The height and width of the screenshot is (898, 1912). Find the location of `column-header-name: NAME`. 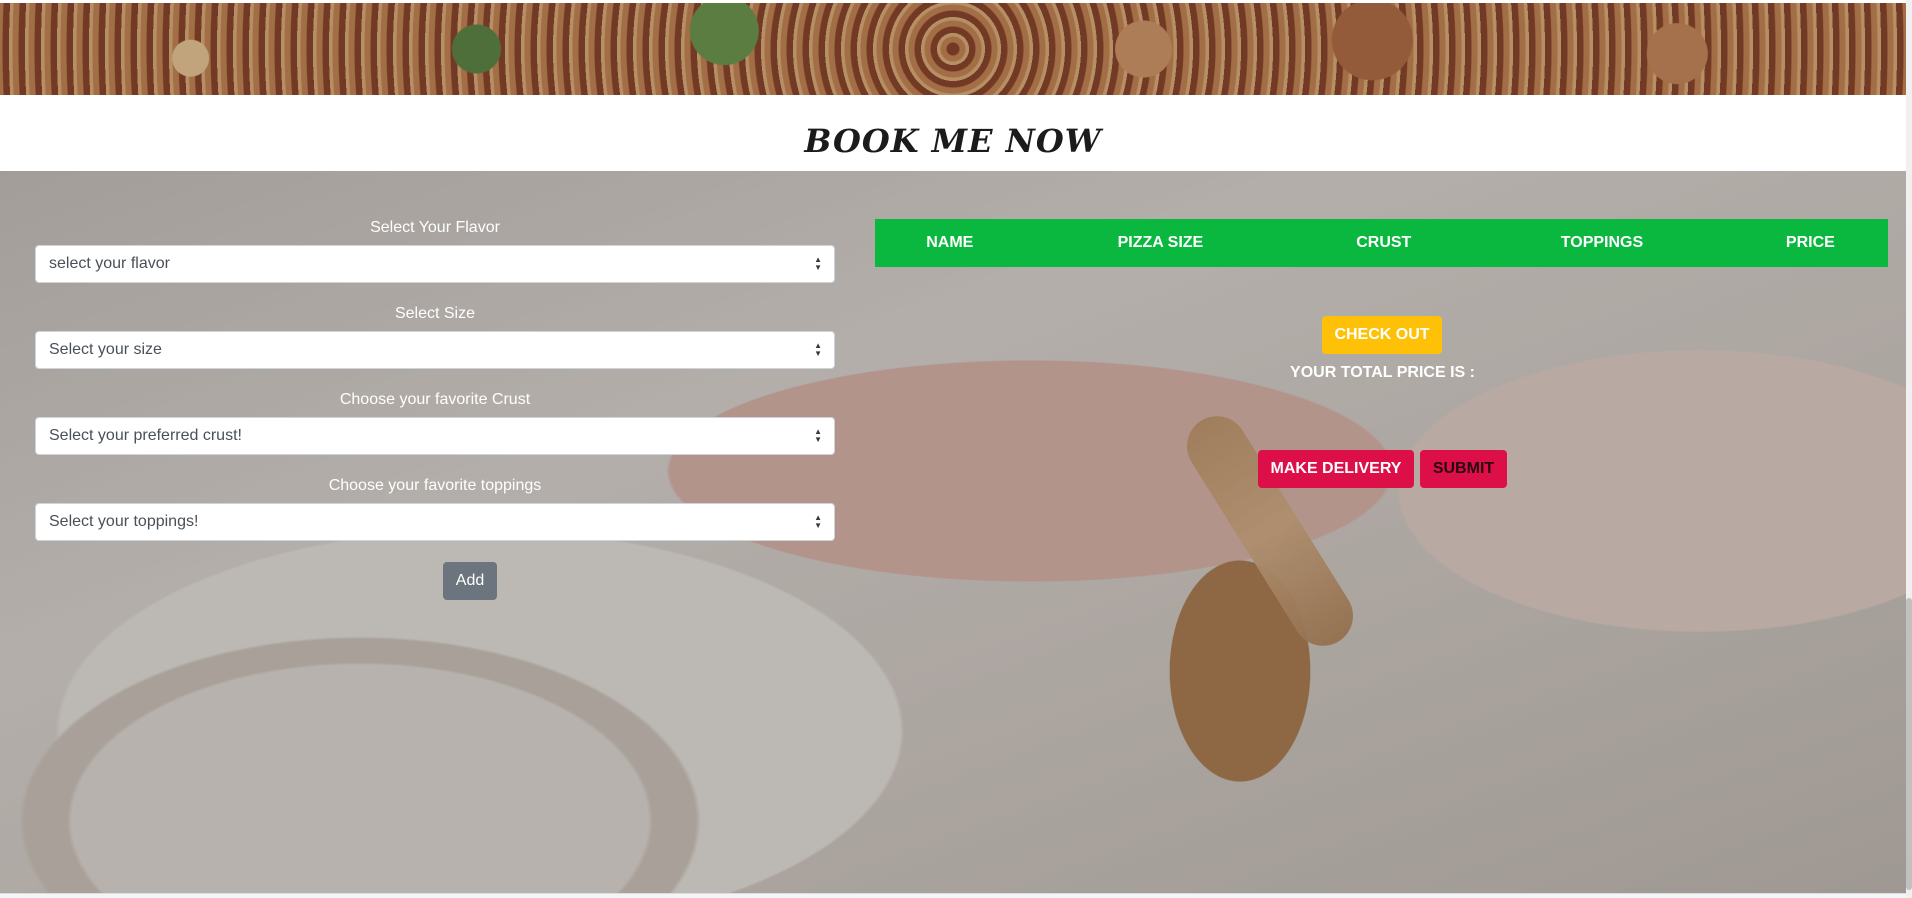

column-header-name: NAME is located at coordinates (950, 242).